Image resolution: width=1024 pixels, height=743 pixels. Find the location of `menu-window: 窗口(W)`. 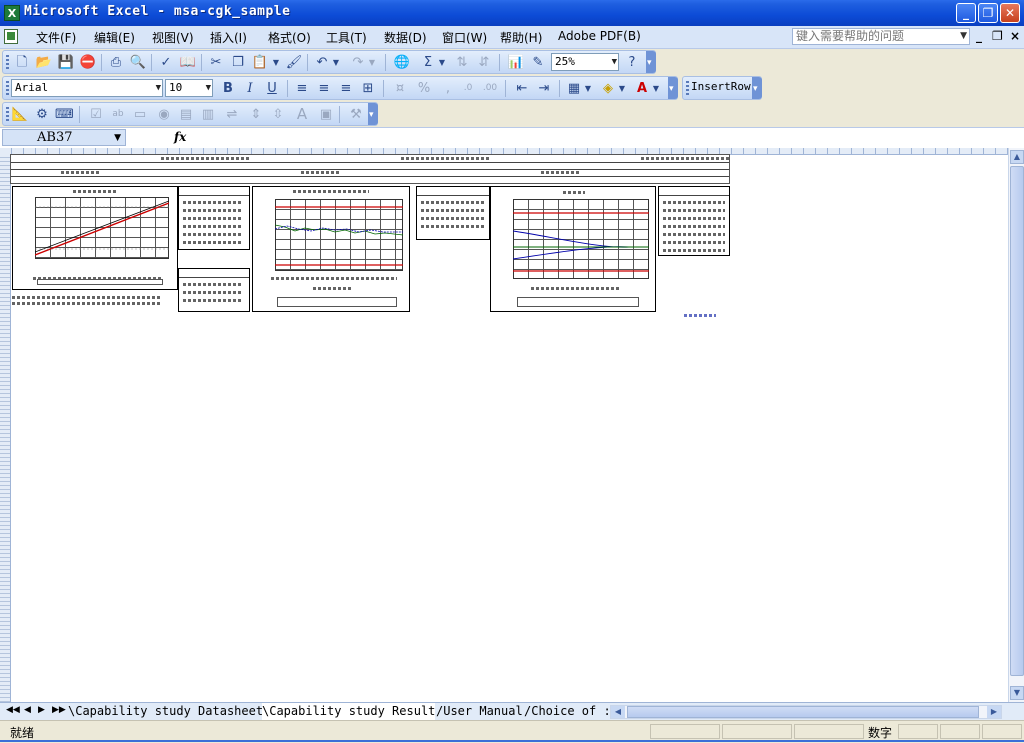

menu-window: 窗口(W) is located at coordinates (464, 37).